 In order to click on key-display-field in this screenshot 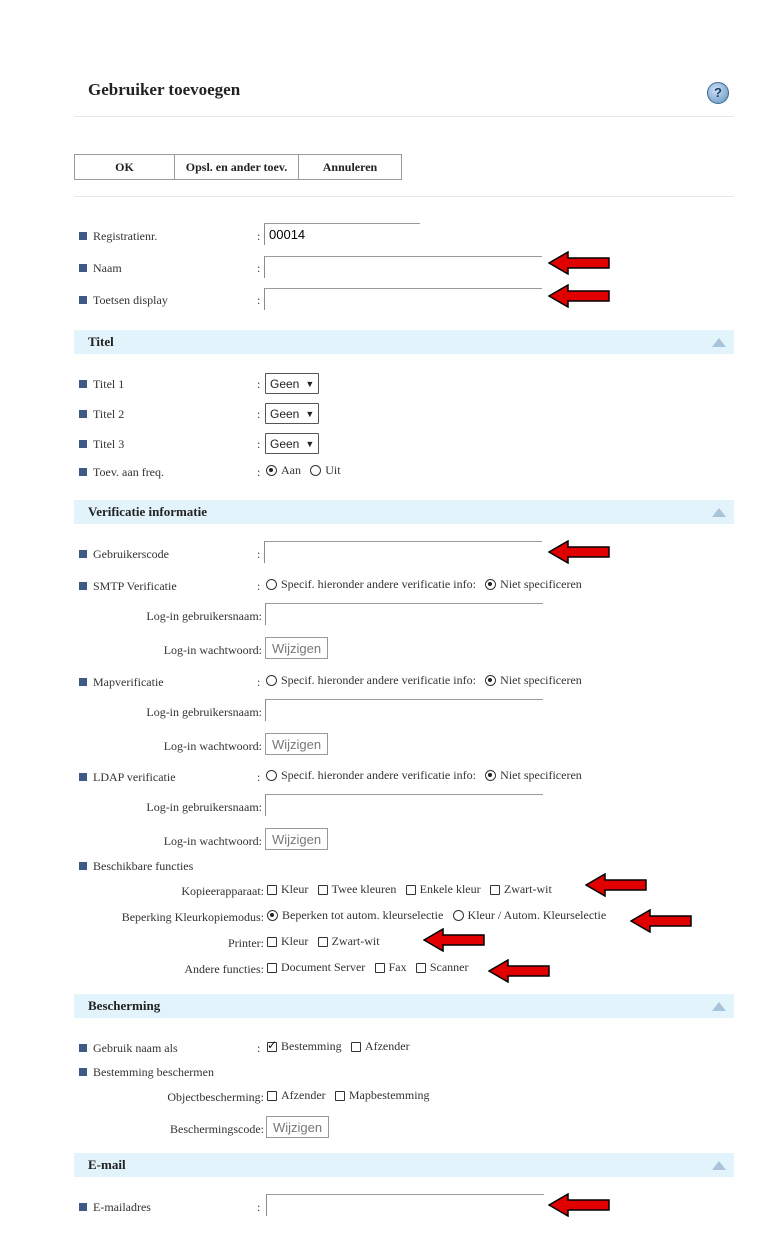, I will do `click(403, 299)`.